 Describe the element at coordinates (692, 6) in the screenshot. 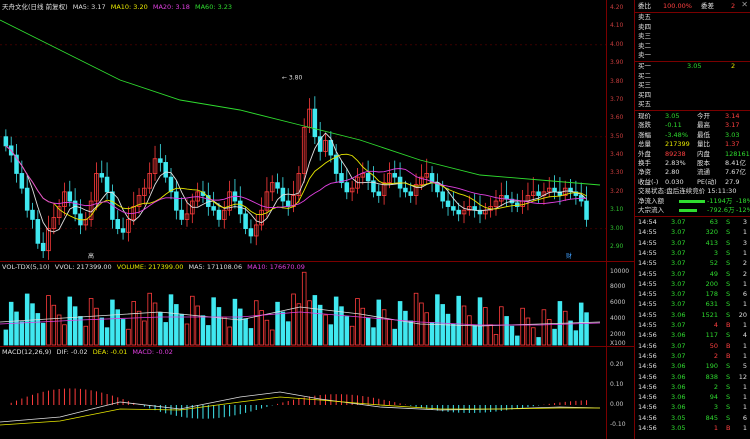

I see `weibi-row: 委比 100.00% 委差 2` at that location.